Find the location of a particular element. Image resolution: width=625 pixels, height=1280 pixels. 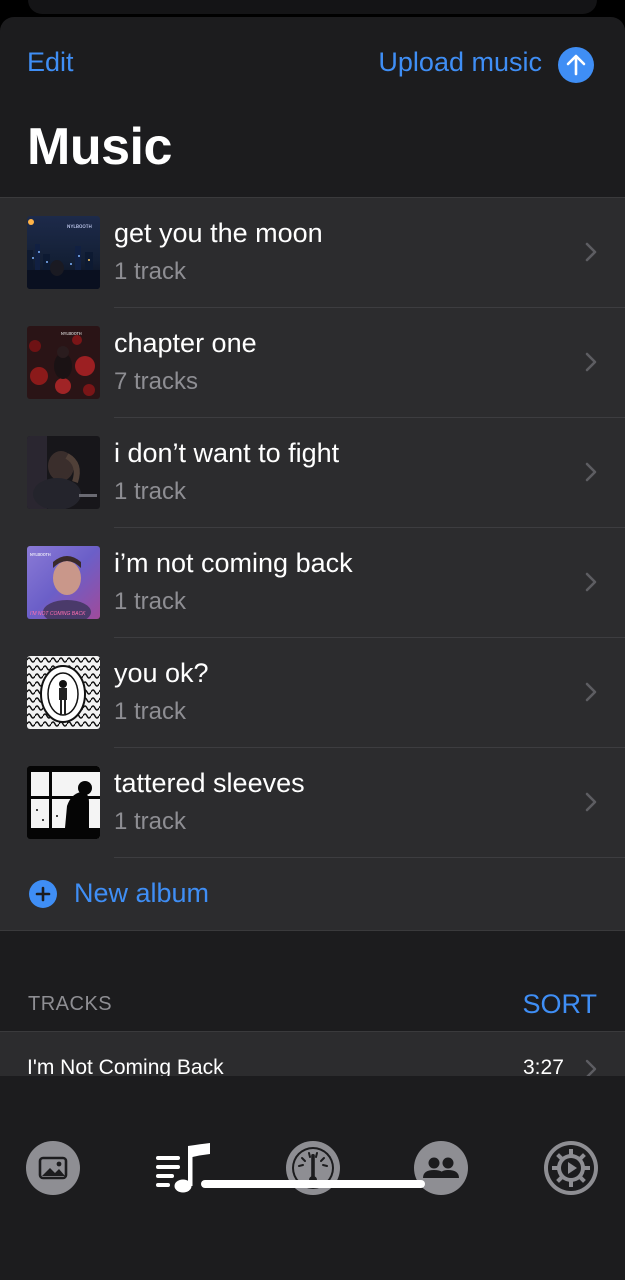

album-row: ɴʏʟʙᴏᴏᴛʜ get you the moon 1 track is located at coordinates (312, 253).